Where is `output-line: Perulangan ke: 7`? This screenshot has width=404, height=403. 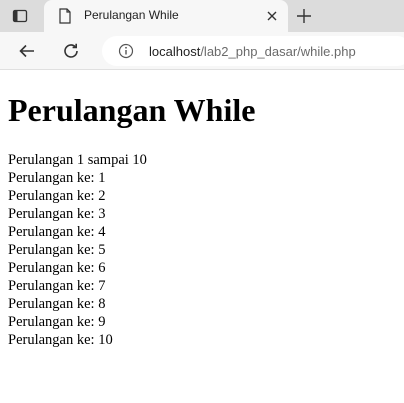 output-line: Perulangan ke: 7 is located at coordinates (57, 286).